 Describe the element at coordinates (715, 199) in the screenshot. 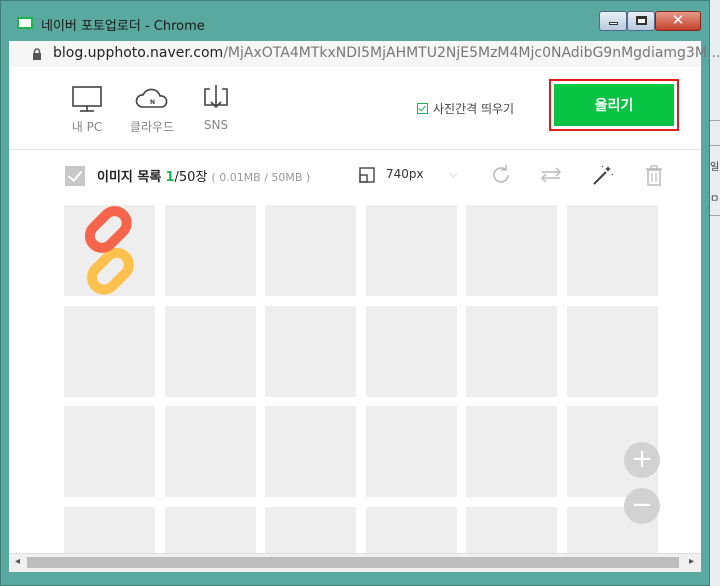

I see `background-text-b: ㅁ` at that location.